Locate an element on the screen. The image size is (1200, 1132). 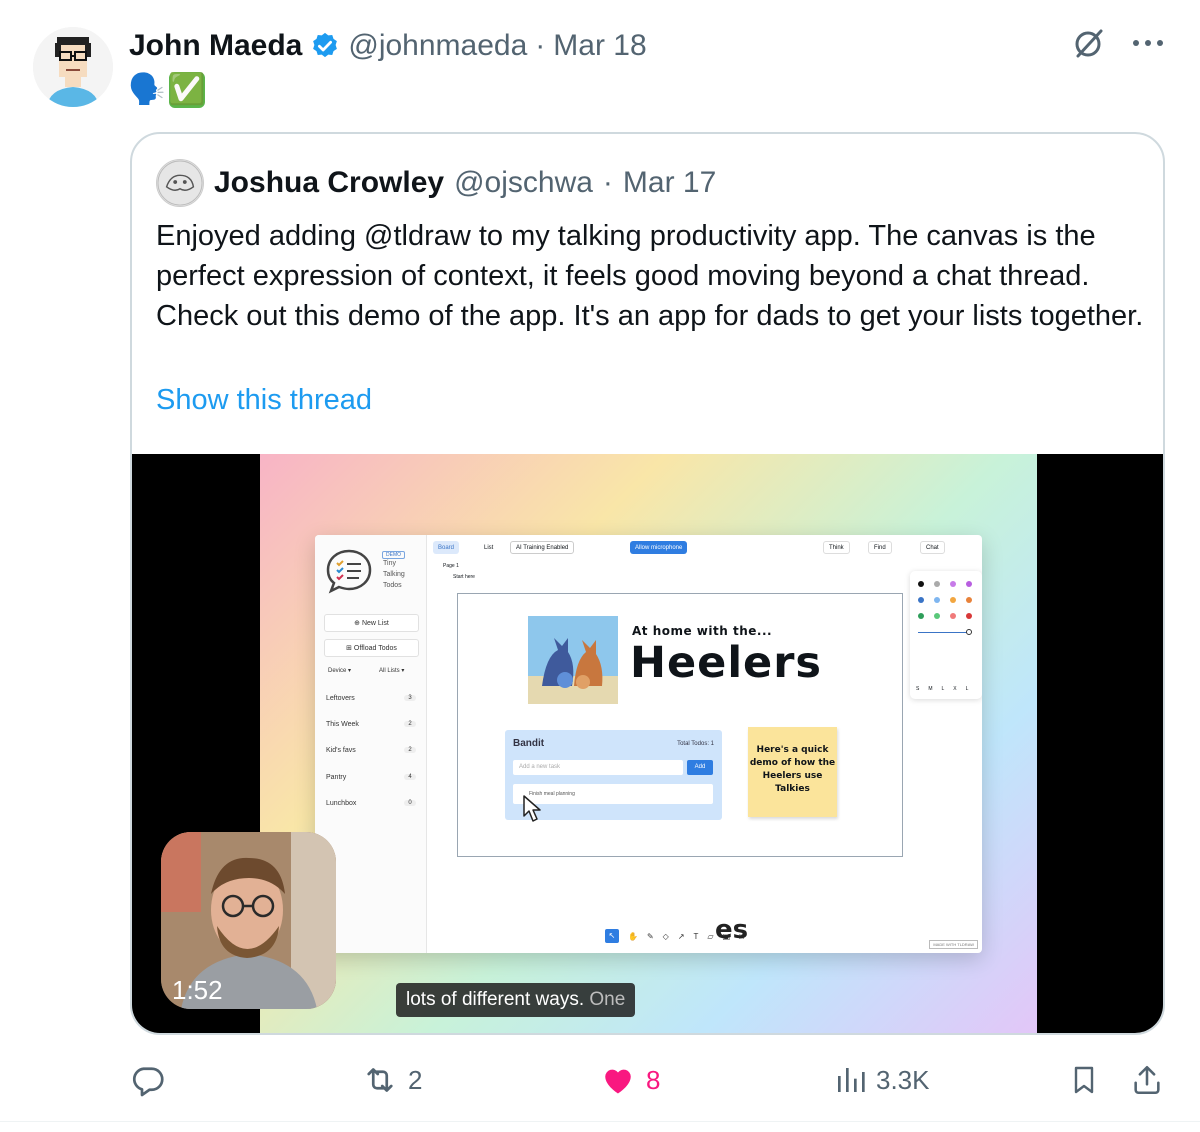
quoted-date: Mar 17 is located at coordinates (669, 183).